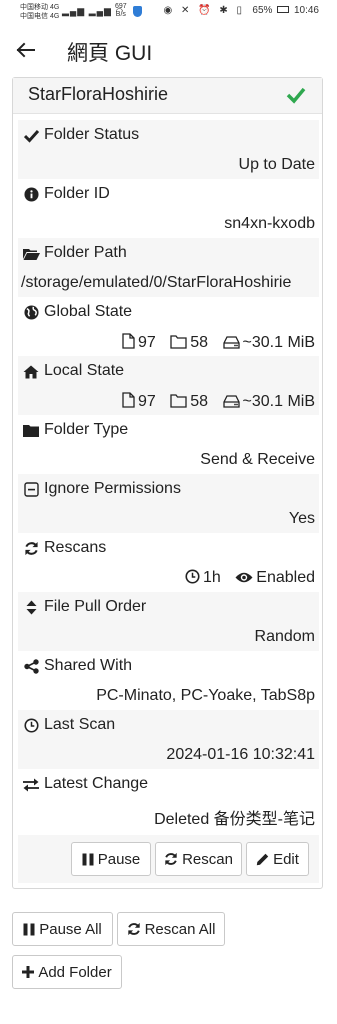 The height and width of the screenshot is (1024, 337). Describe the element at coordinates (137, 11) in the screenshot. I see `shield-icon` at that location.